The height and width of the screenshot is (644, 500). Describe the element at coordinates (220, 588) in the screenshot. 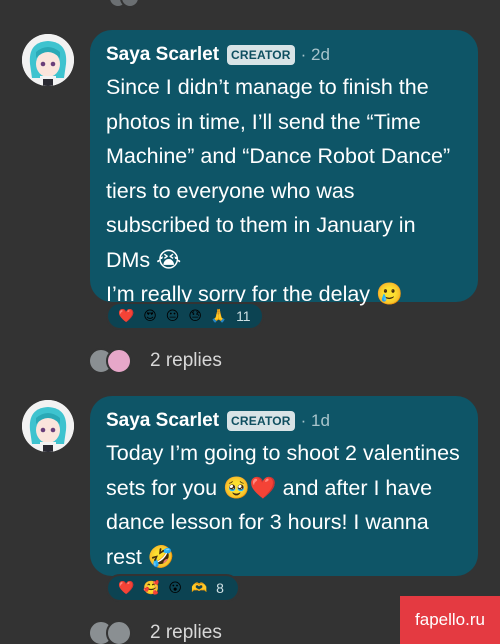

I see `reaction-count: 8` at that location.